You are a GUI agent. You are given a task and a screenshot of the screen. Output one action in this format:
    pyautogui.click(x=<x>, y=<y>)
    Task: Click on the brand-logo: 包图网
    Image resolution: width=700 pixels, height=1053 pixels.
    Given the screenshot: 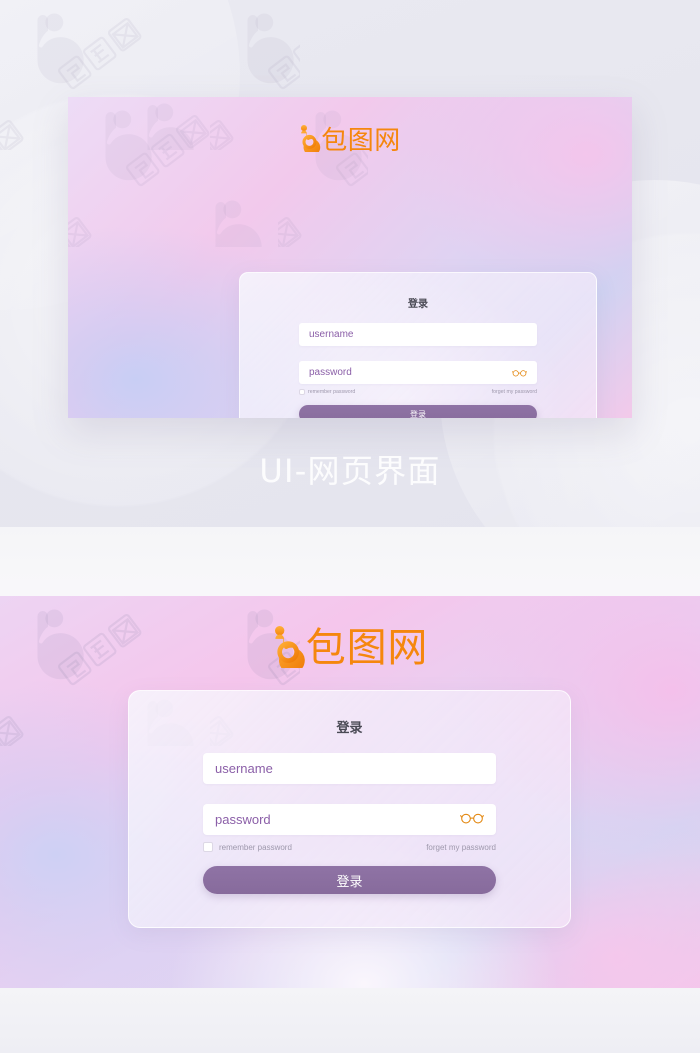 What is the action you would take?
    pyautogui.click(x=350, y=140)
    